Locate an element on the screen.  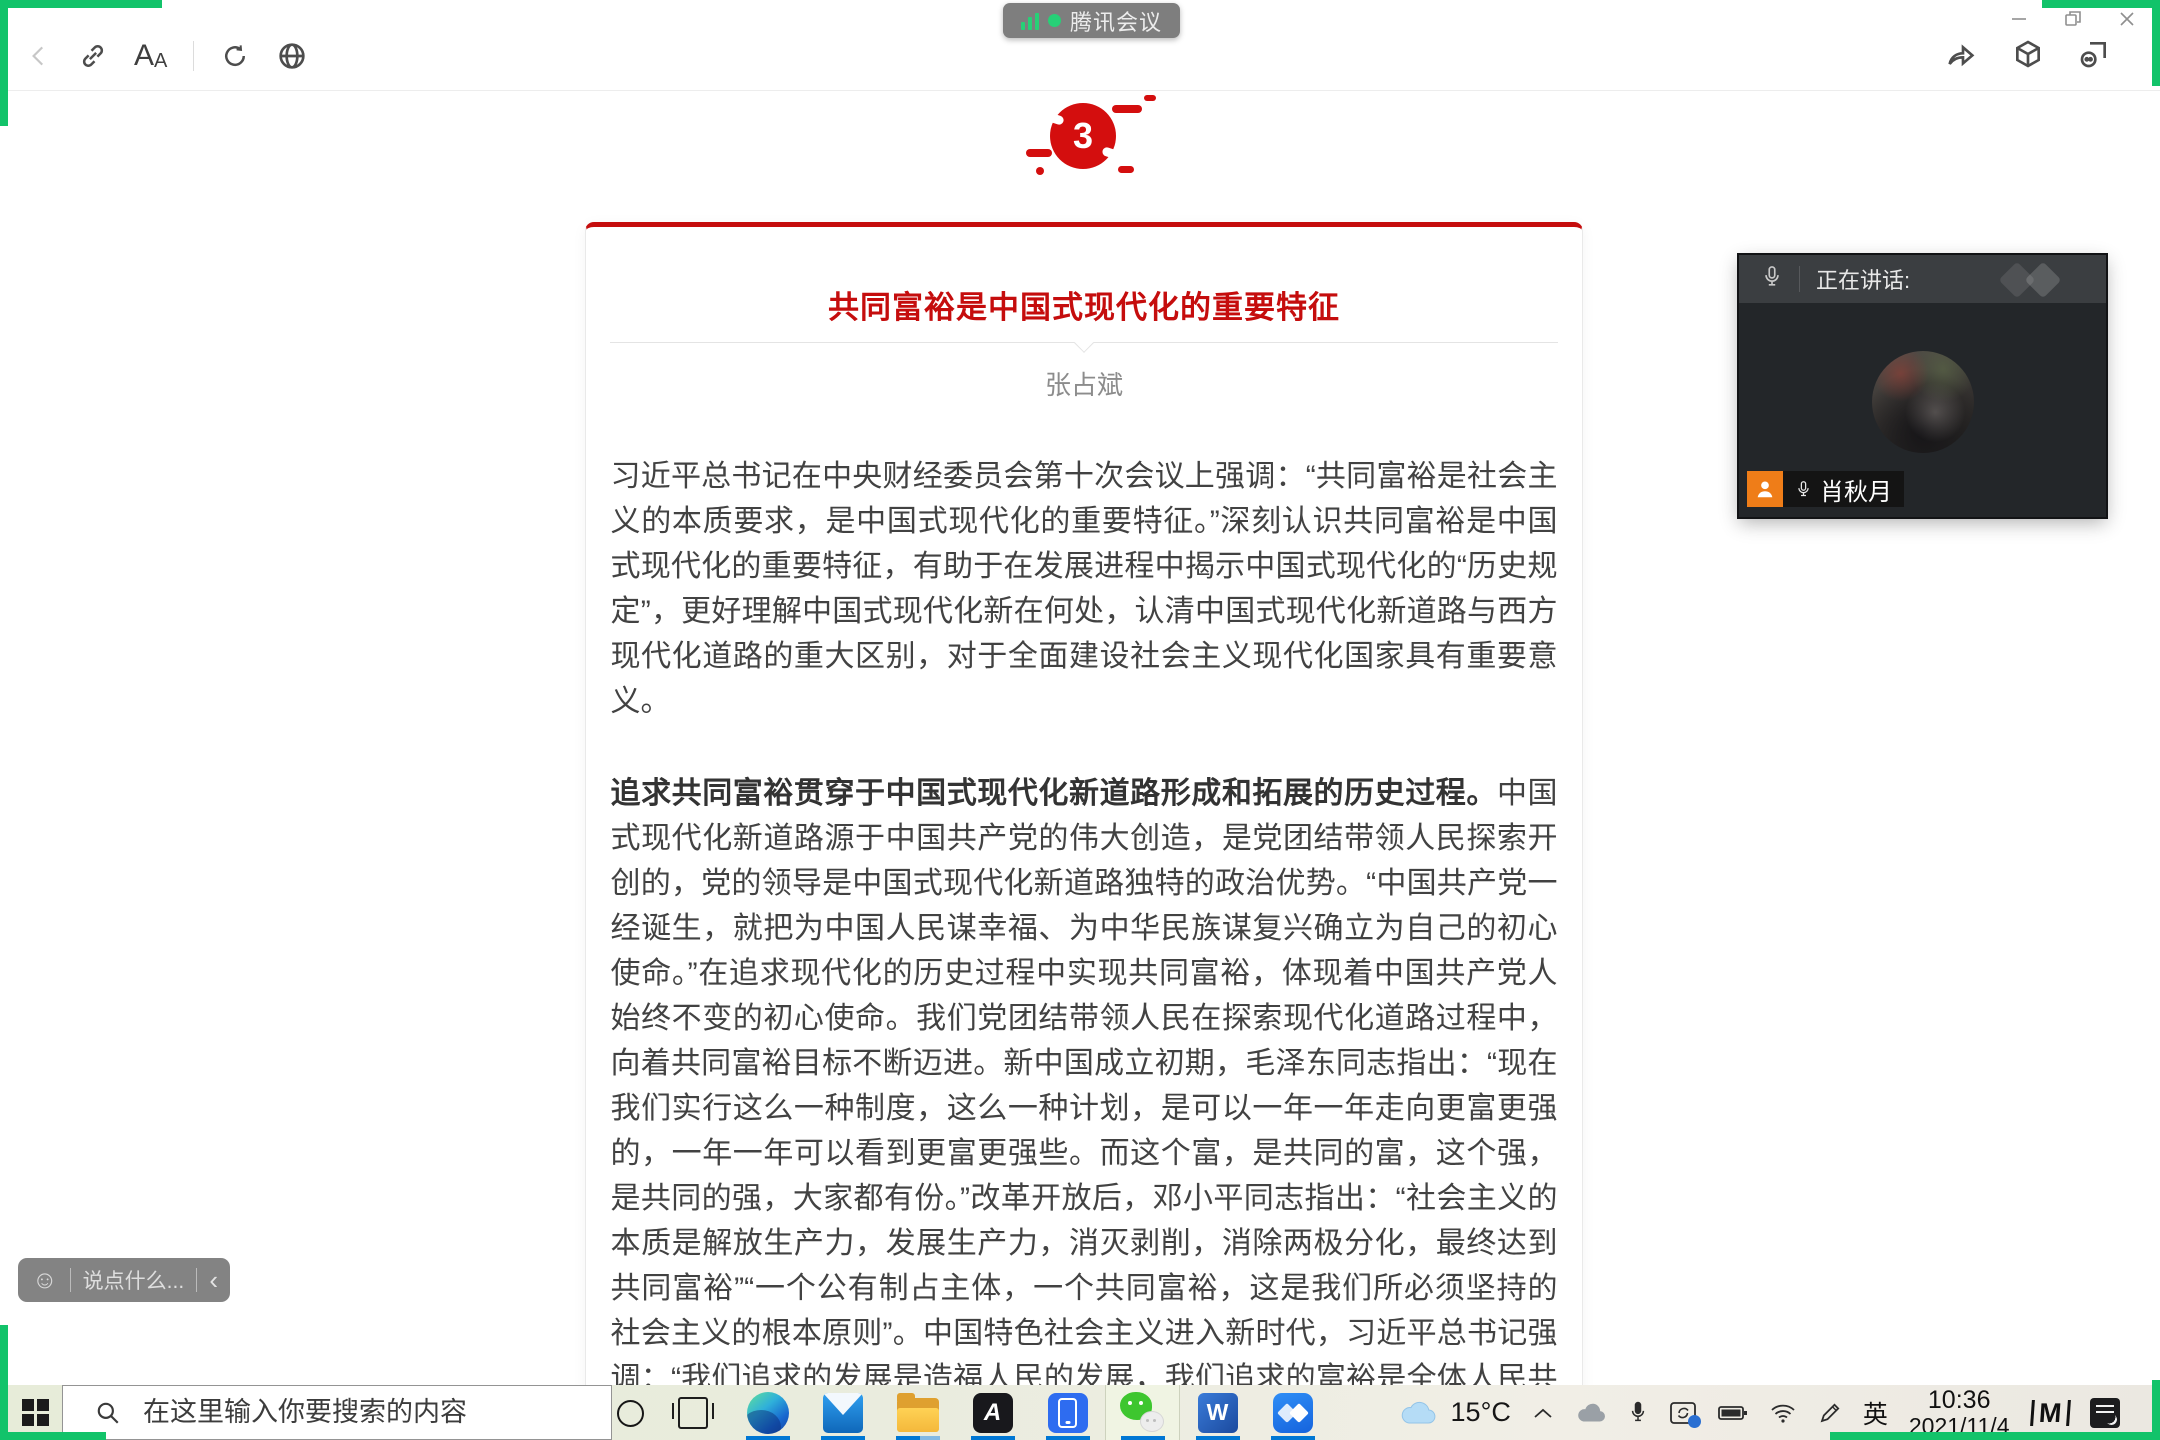
onedrive-button is located at coordinates (1591, 1413).